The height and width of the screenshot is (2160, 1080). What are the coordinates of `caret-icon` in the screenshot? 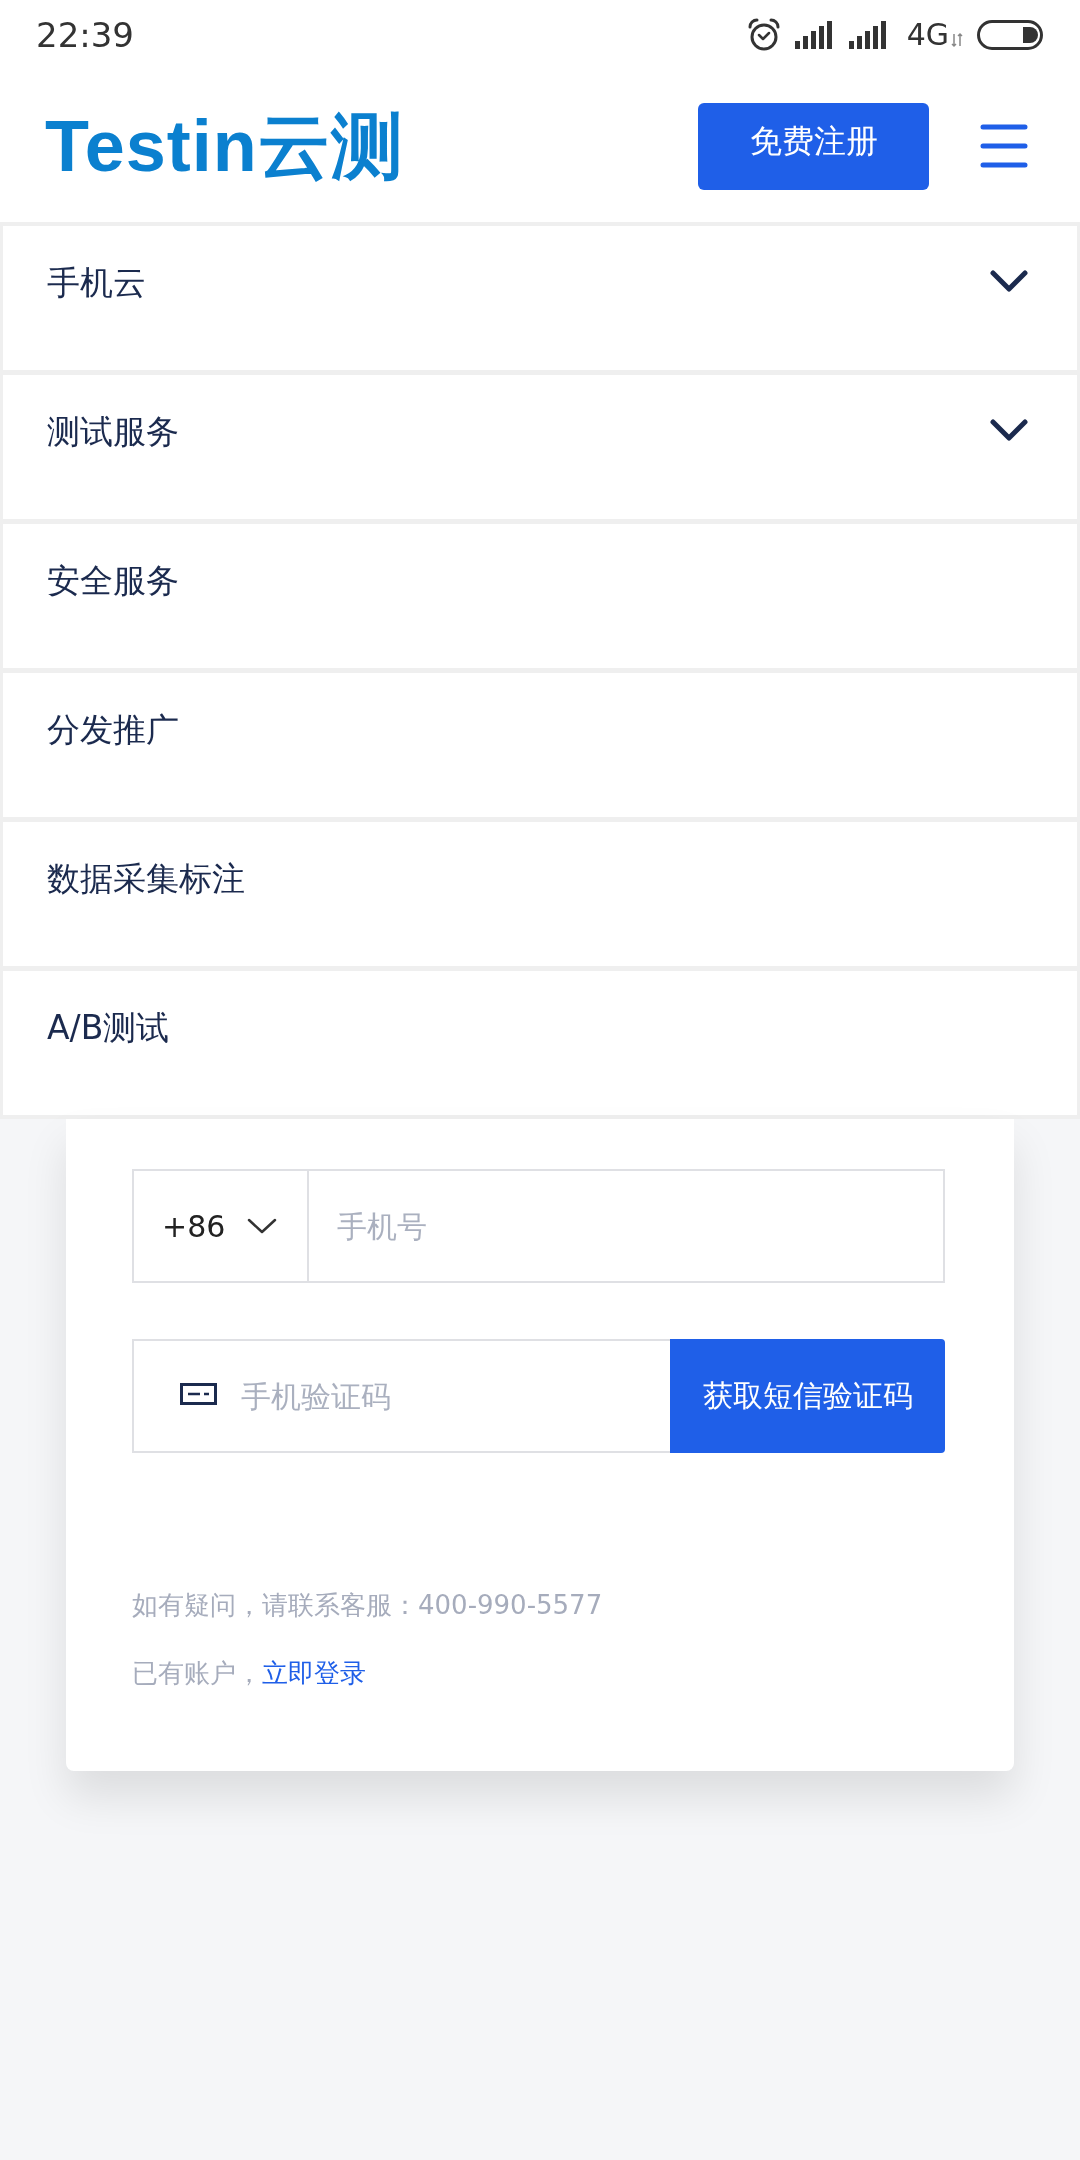 It's located at (262, 1226).